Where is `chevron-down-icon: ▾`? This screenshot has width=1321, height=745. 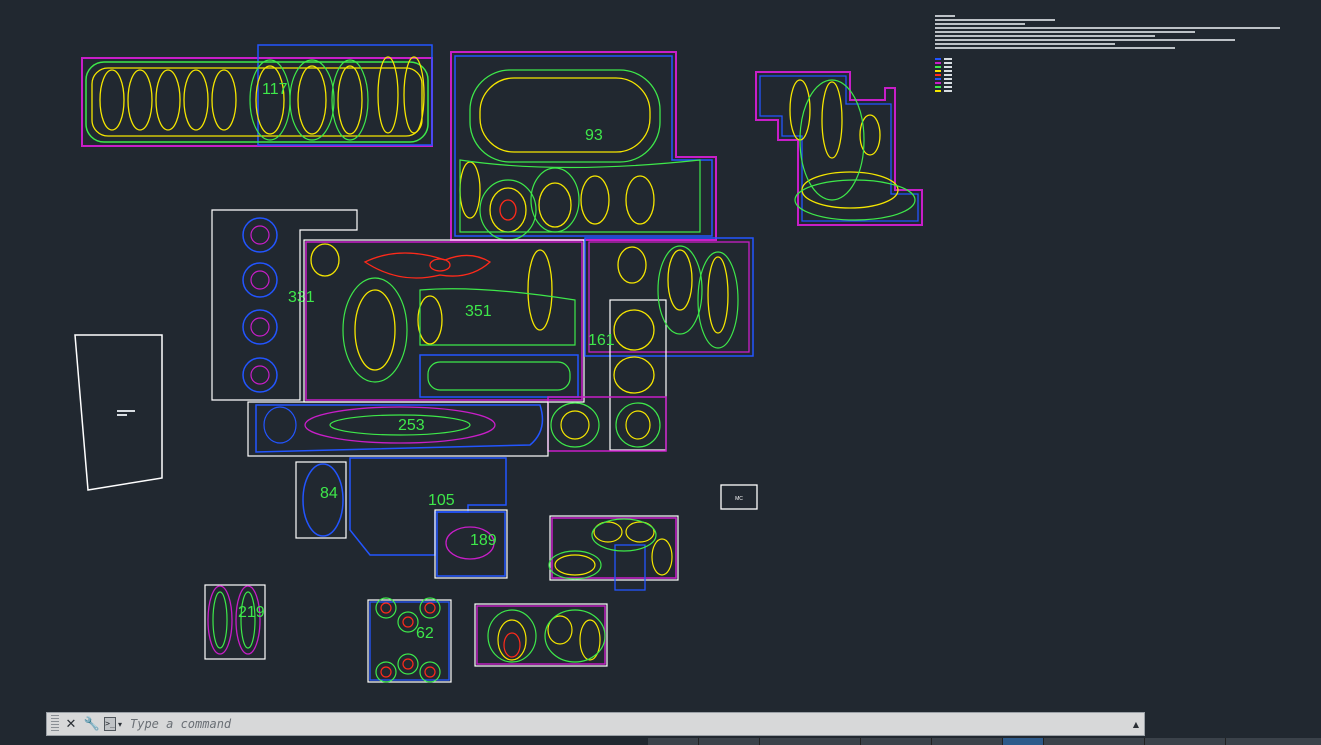
chevron-down-icon: ▾ is located at coordinates (119, 724).